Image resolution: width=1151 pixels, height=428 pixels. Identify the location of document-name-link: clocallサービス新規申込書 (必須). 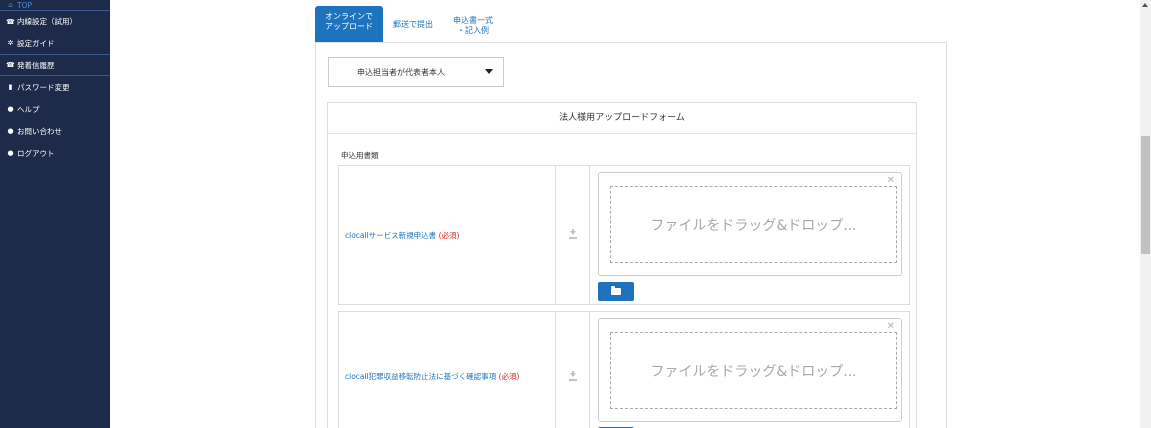
(447, 235).